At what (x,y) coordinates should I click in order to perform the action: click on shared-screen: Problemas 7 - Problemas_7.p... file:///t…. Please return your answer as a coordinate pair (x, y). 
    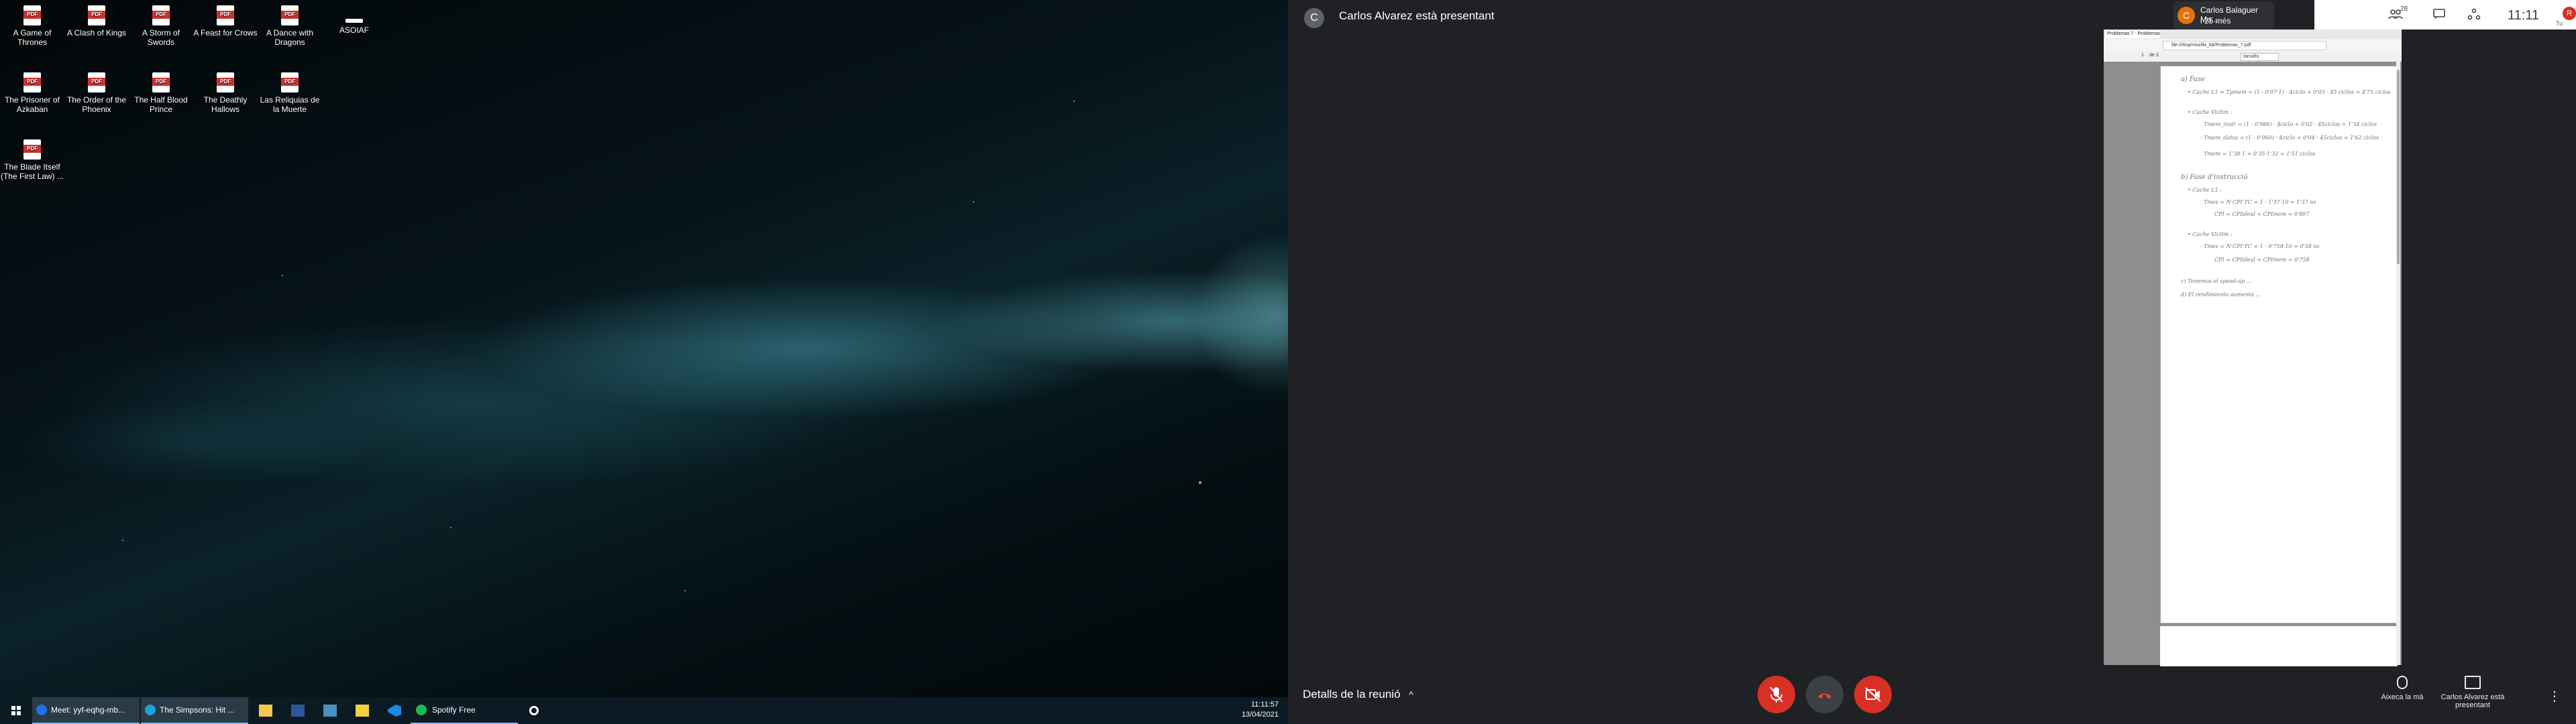
    Looking at the image, I should click on (2253, 347).